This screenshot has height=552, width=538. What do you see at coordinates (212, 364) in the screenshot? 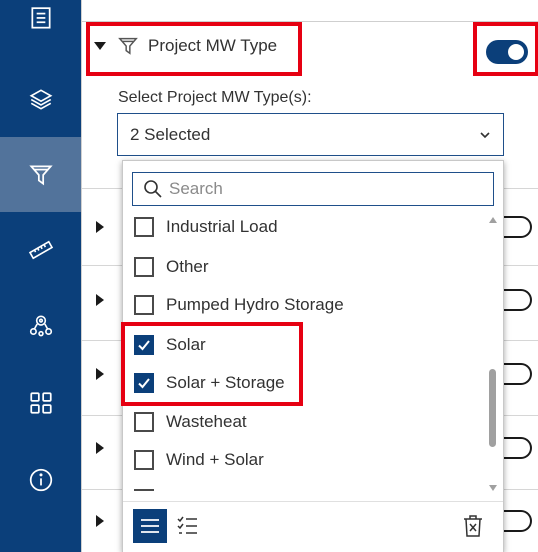
I see `highlight-box-selected-options` at bounding box center [212, 364].